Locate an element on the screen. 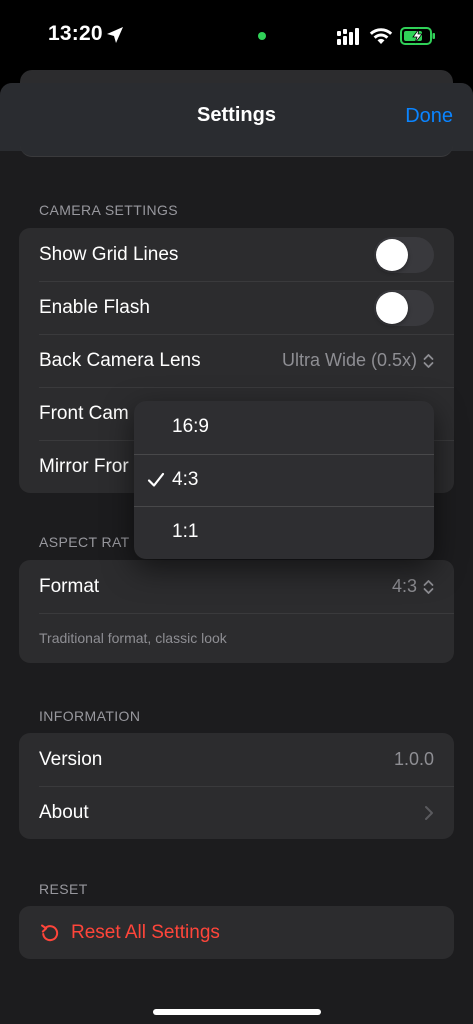 The height and width of the screenshot is (1024, 473). section-header-reset: RESET is located at coordinates (63, 889).